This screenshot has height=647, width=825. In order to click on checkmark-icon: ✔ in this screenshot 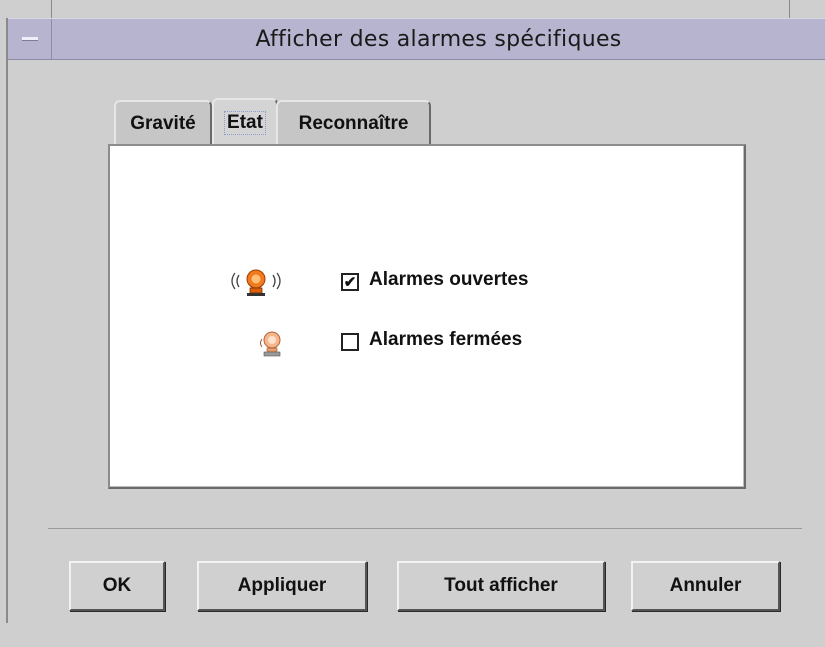, I will do `click(350, 282)`.